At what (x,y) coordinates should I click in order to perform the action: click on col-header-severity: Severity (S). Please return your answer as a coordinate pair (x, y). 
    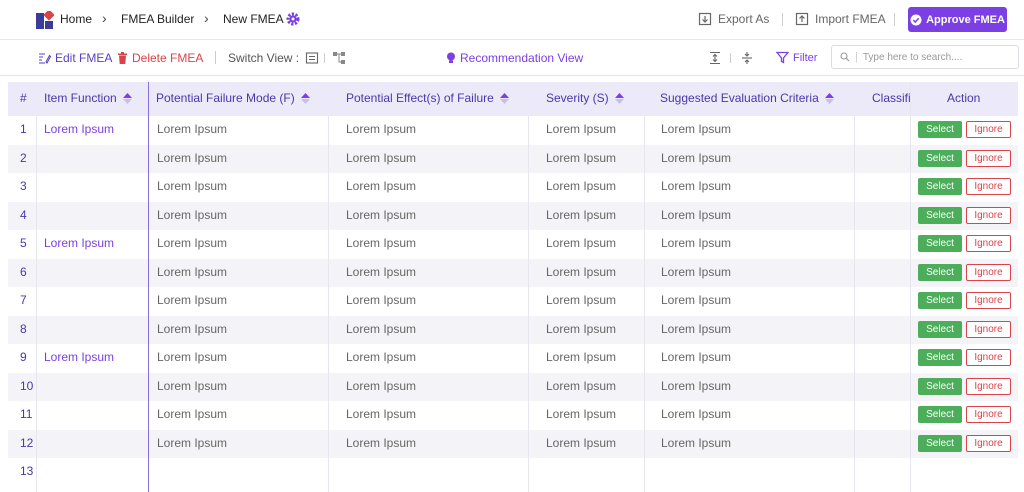
    Looking at the image, I should click on (585, 98).